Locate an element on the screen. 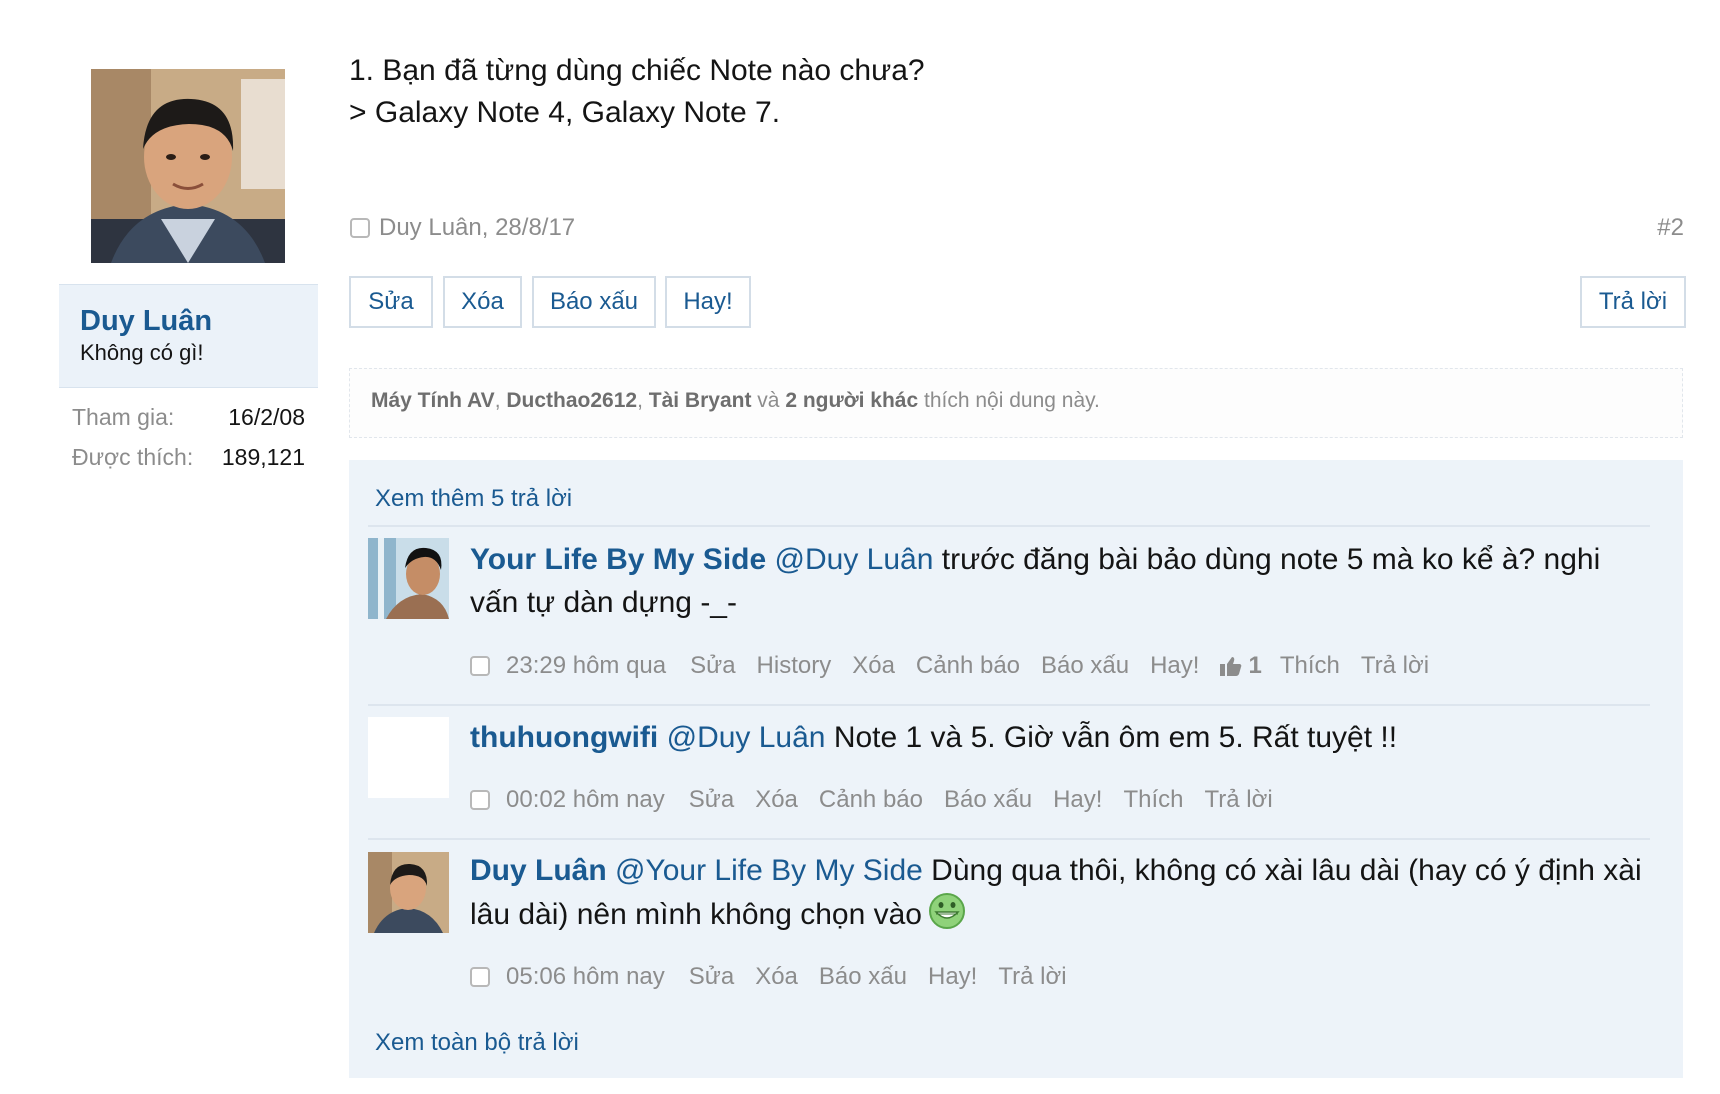 The width and height of the screenshot is (1720, 1094). liker-link: Ducthao2612 is located at coordinates (571, 400).